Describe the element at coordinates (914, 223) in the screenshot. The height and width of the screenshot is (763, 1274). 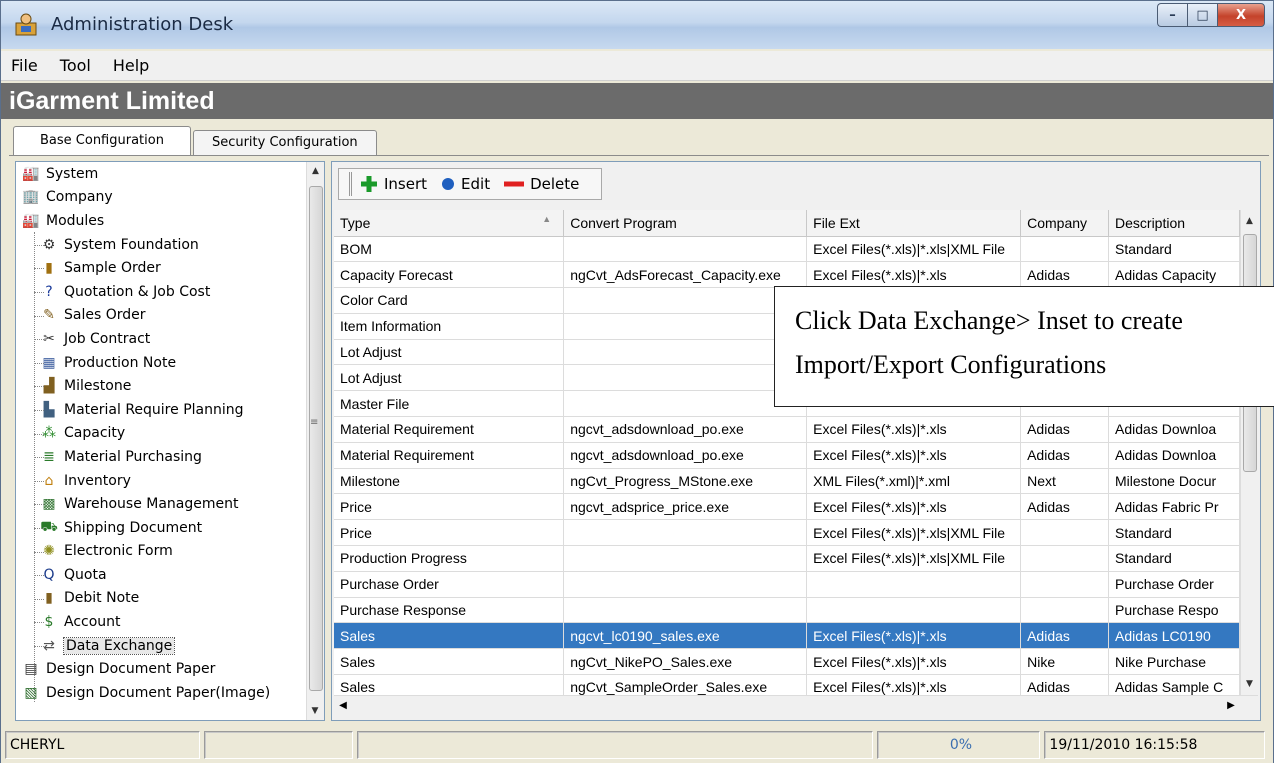
I see `column-header: File Ext` at that location.